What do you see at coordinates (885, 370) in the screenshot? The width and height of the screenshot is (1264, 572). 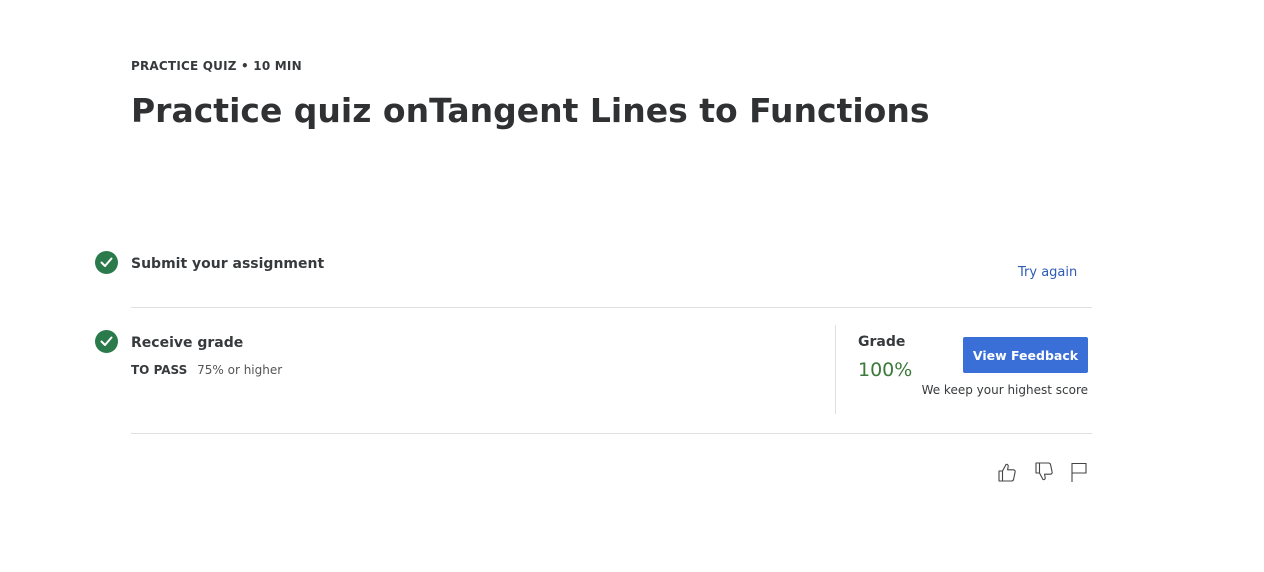 I see `grade-value: 100%` at bounding box center [885, 370].